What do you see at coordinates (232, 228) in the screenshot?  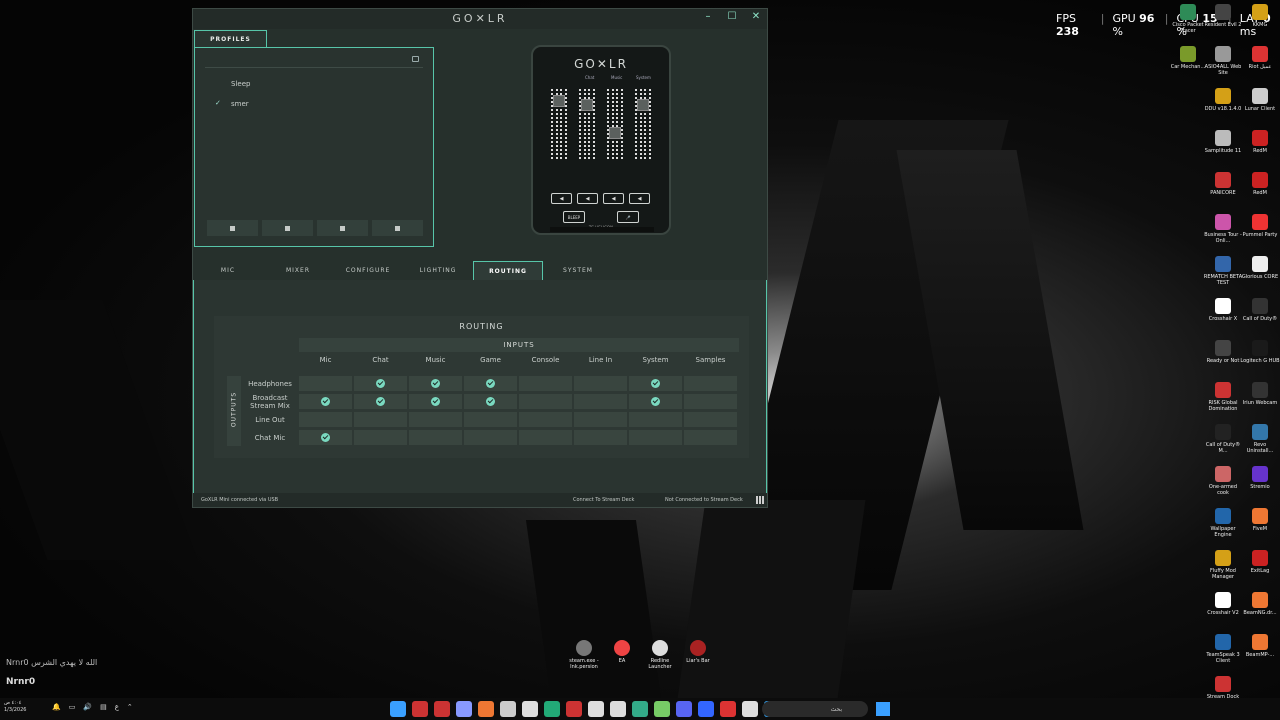 I see `save-profile-button` at bounding box center [232, 228].